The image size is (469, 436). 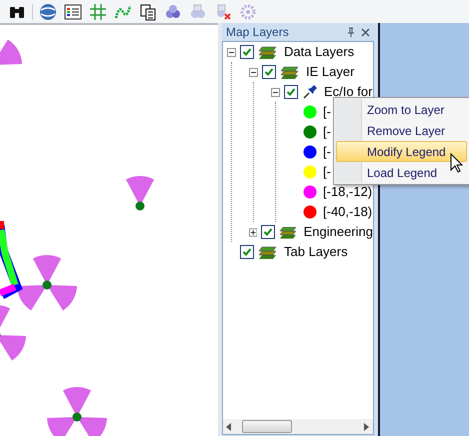 What do you see at coordinates (253, 232) in the screenshot?
I see `expand-icon` at bounding box center [253, 232].